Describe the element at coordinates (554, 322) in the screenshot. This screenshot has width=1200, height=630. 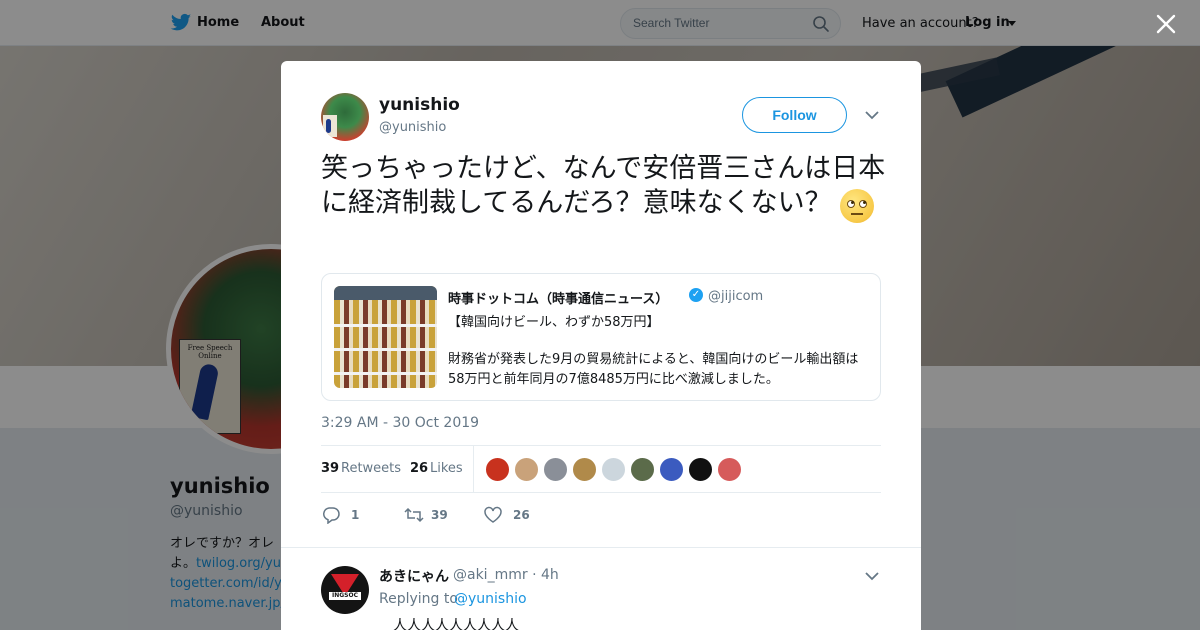
I see `quoted-tweet-headline: 【韓国向けビール、わずか58万円】` at that location.